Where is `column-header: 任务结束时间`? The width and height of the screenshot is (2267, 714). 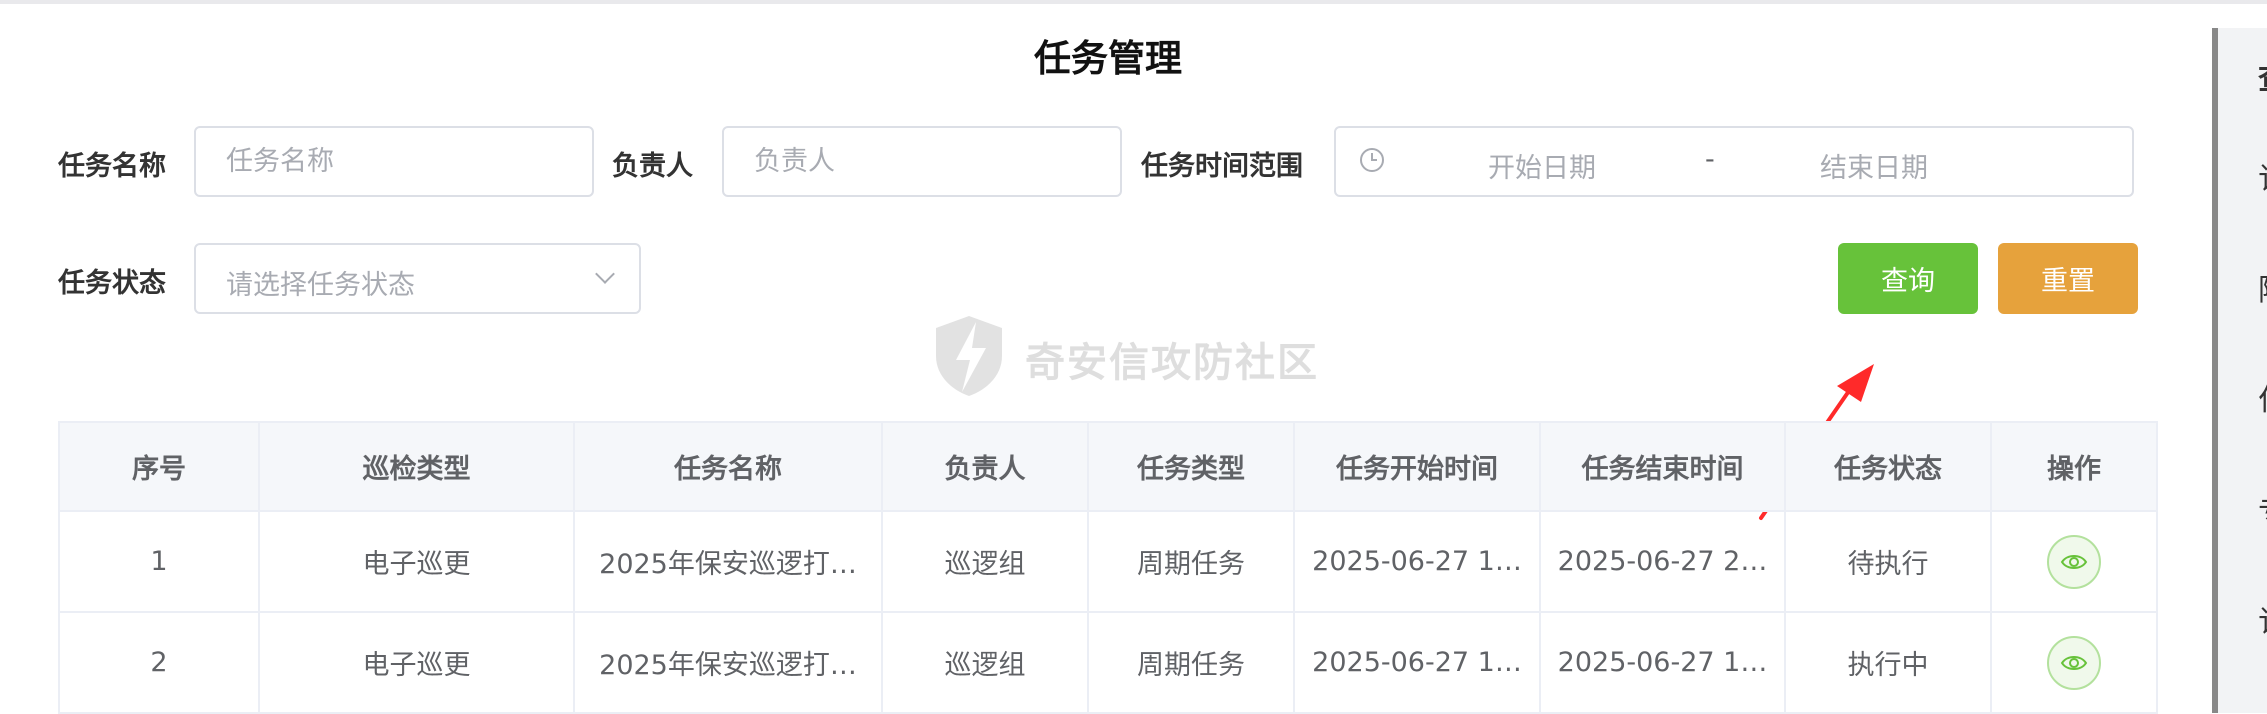
column-header: 任务结束时间 is located at coordinates (1662, 466).